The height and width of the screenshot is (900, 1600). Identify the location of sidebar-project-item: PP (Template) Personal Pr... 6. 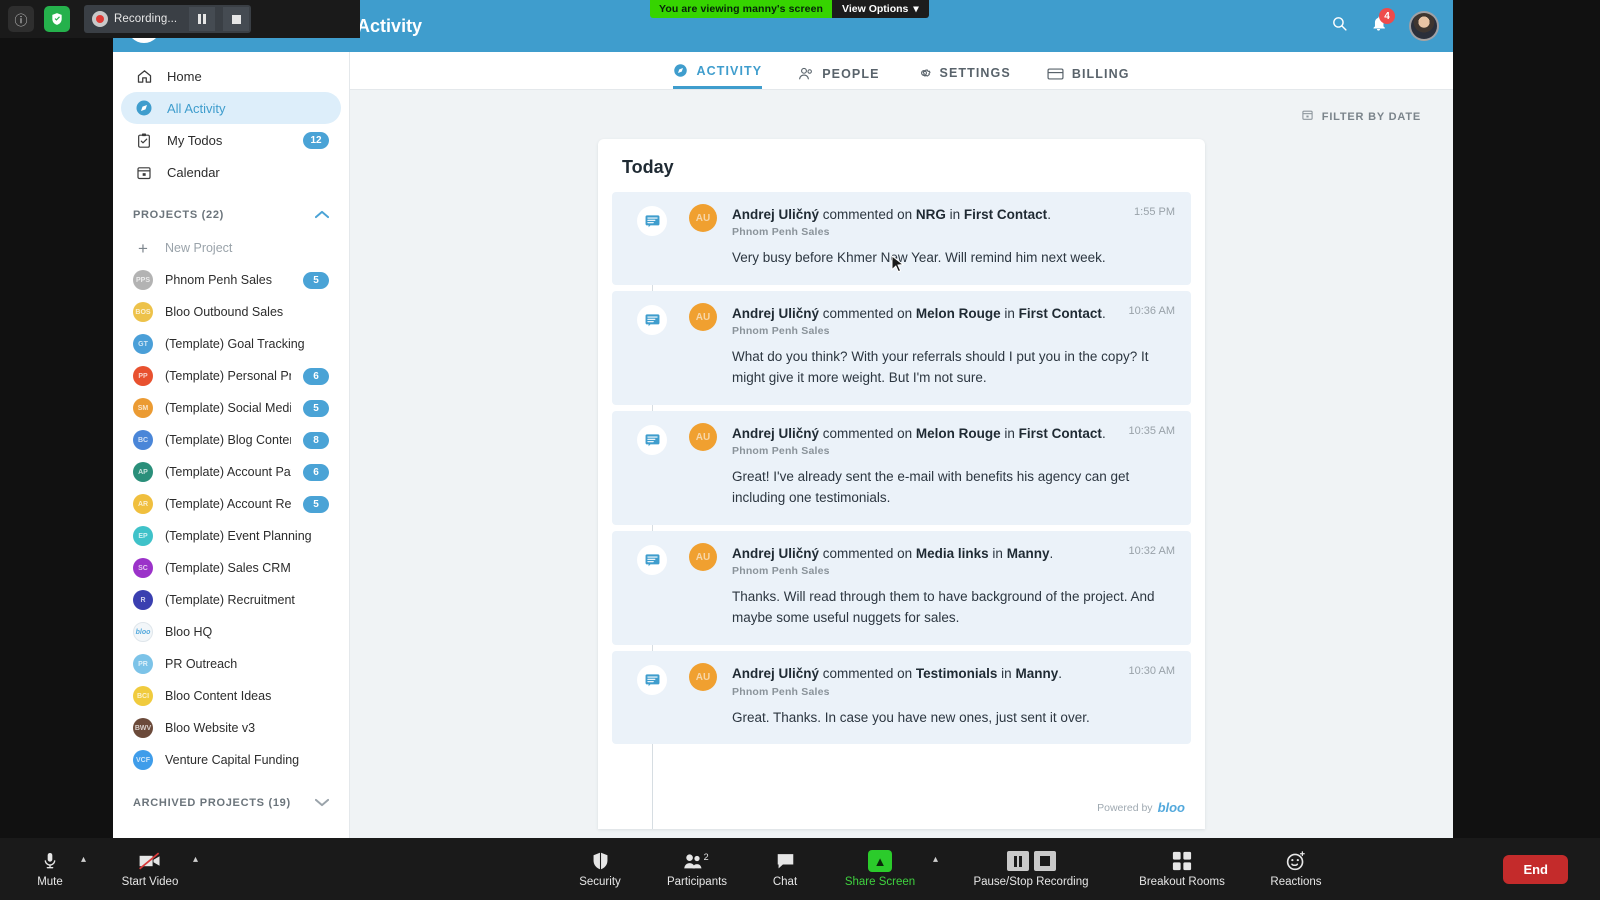
(231, 376).